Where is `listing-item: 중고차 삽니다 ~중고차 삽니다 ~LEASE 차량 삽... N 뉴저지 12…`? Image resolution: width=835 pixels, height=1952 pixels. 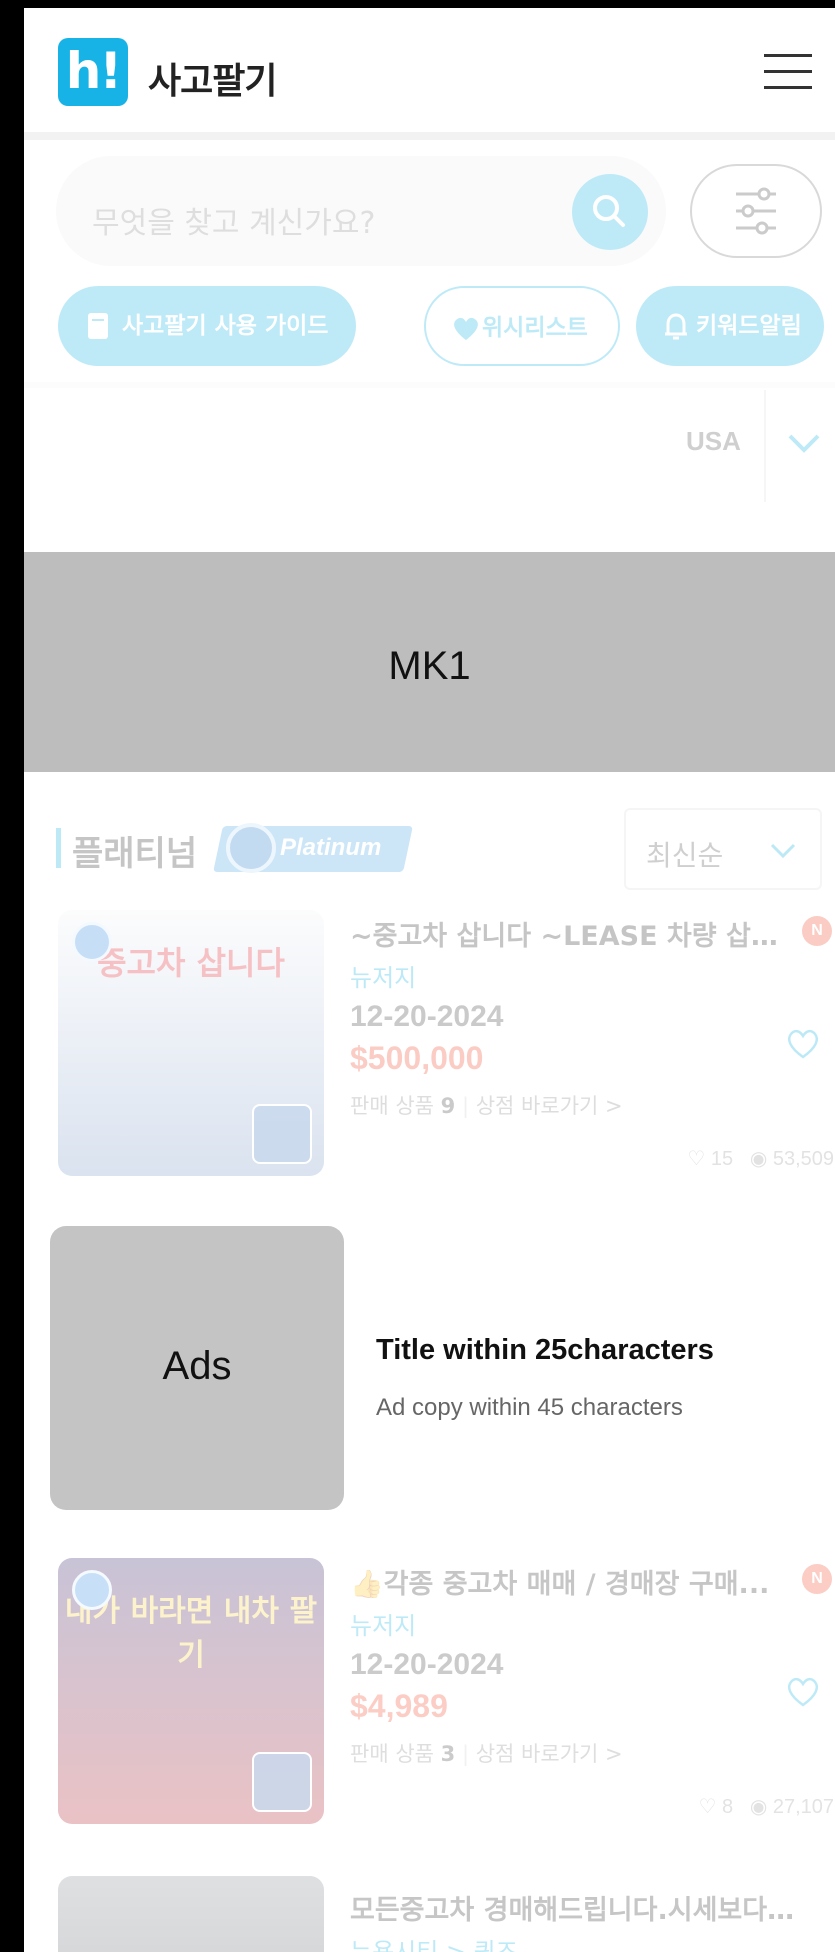 listing-item: 중고차 삽니다 ~중고차 삽니다 ~LEASE 차량 삽... N 뉴저지 12… is located at coordinates (429, 1050).